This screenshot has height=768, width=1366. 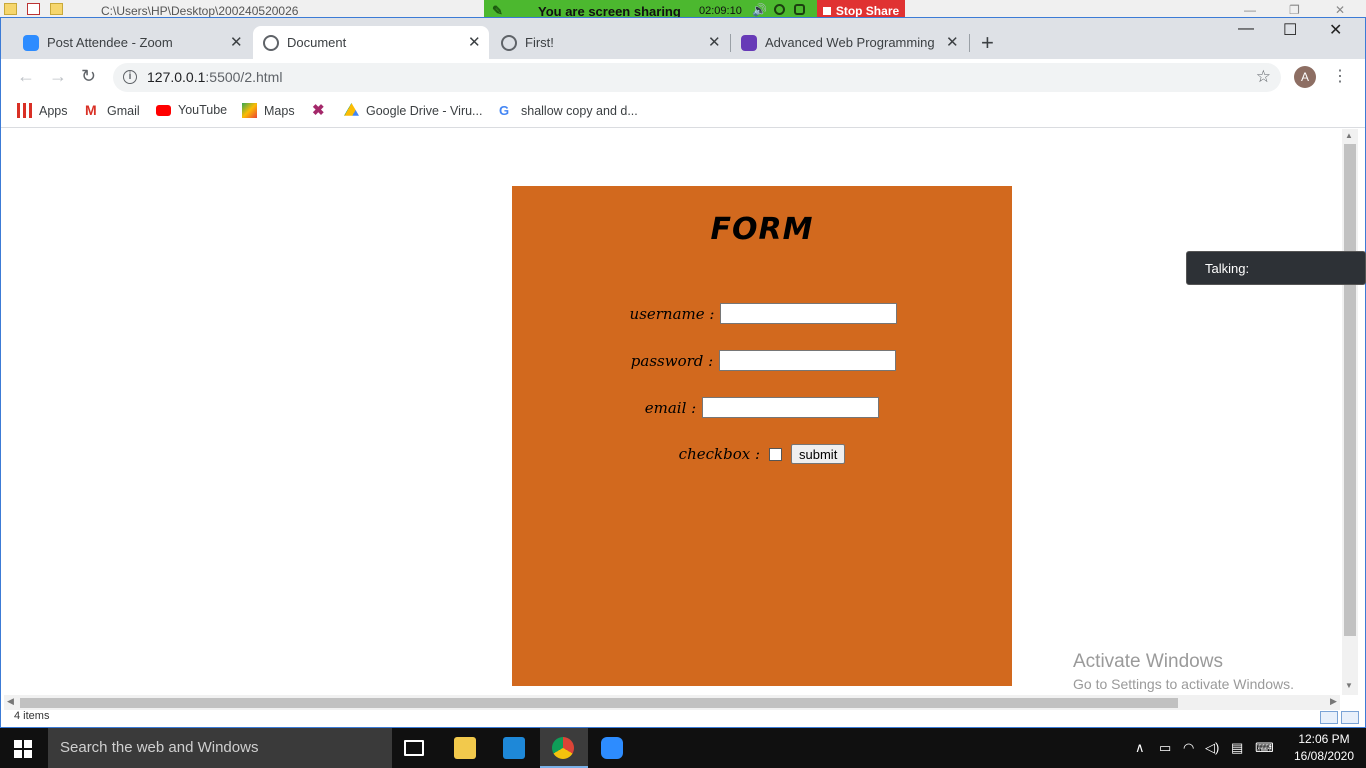 I want to click on properties-icon, so click(x=33, y=9).